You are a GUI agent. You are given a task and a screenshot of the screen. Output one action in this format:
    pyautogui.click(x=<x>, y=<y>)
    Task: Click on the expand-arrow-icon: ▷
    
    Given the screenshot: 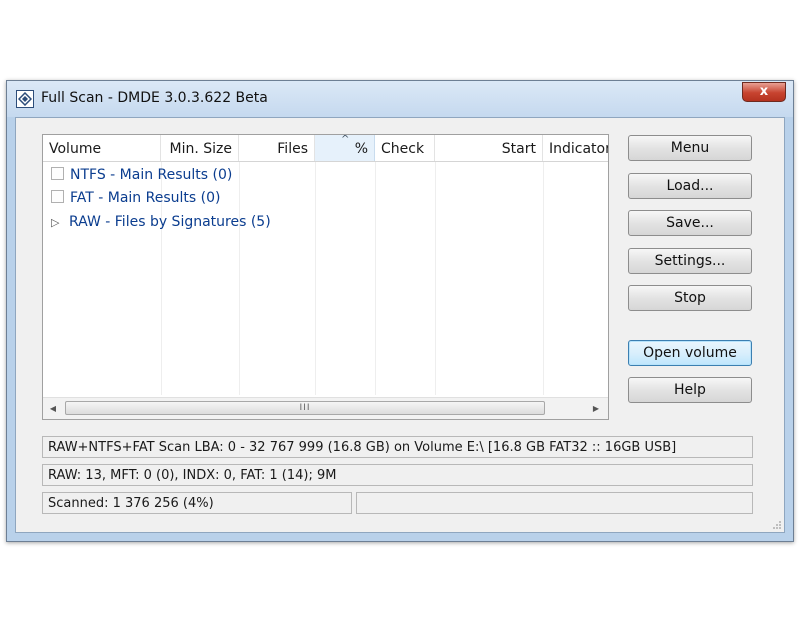 What is the action you would take?
    pyautogui.click(x=57, y=223)
    